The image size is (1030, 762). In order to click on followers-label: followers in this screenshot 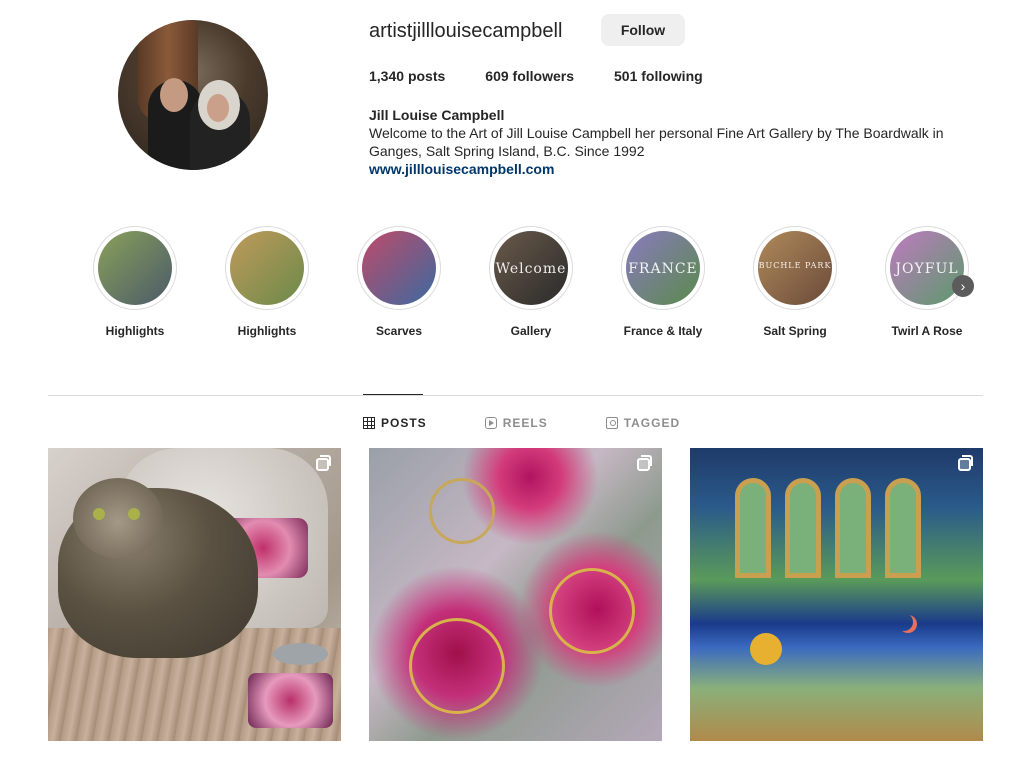, I will do `click(543, 76)`.